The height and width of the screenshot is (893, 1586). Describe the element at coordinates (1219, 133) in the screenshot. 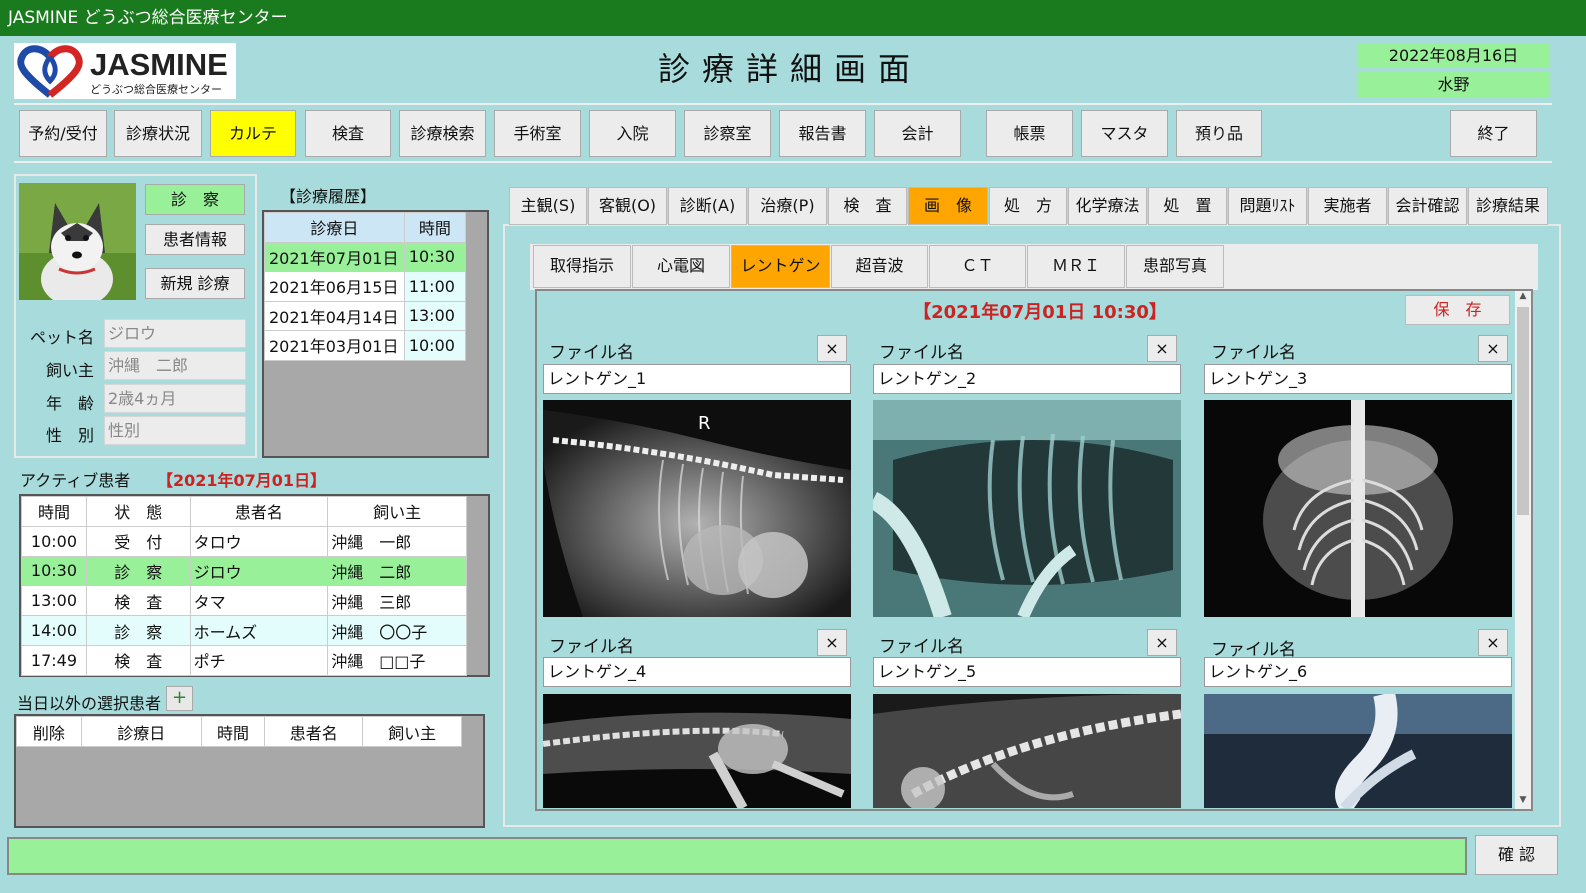

I see `nav-deposit-button: 預り品` at that location.